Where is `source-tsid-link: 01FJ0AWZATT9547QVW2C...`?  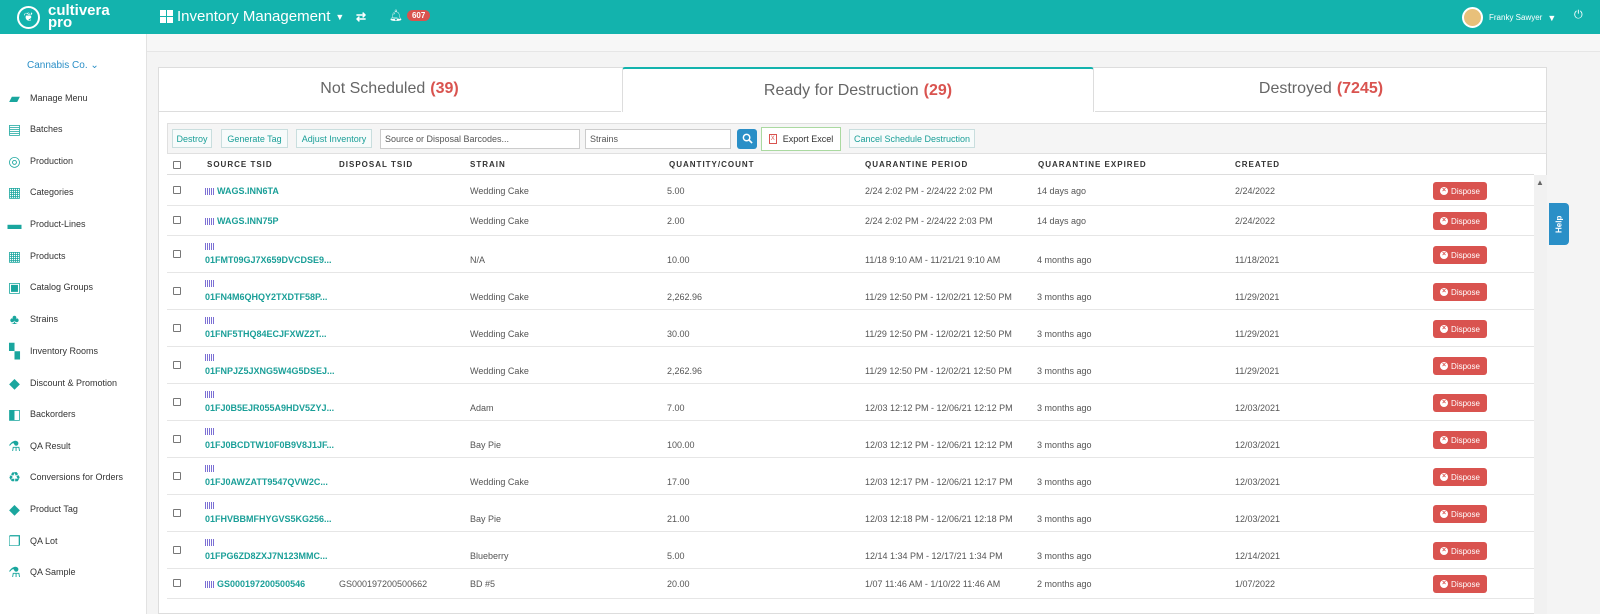
source-tsid-link: 01FJ0AWZATT9547QVW2C... is located at coordinates (266, 482).